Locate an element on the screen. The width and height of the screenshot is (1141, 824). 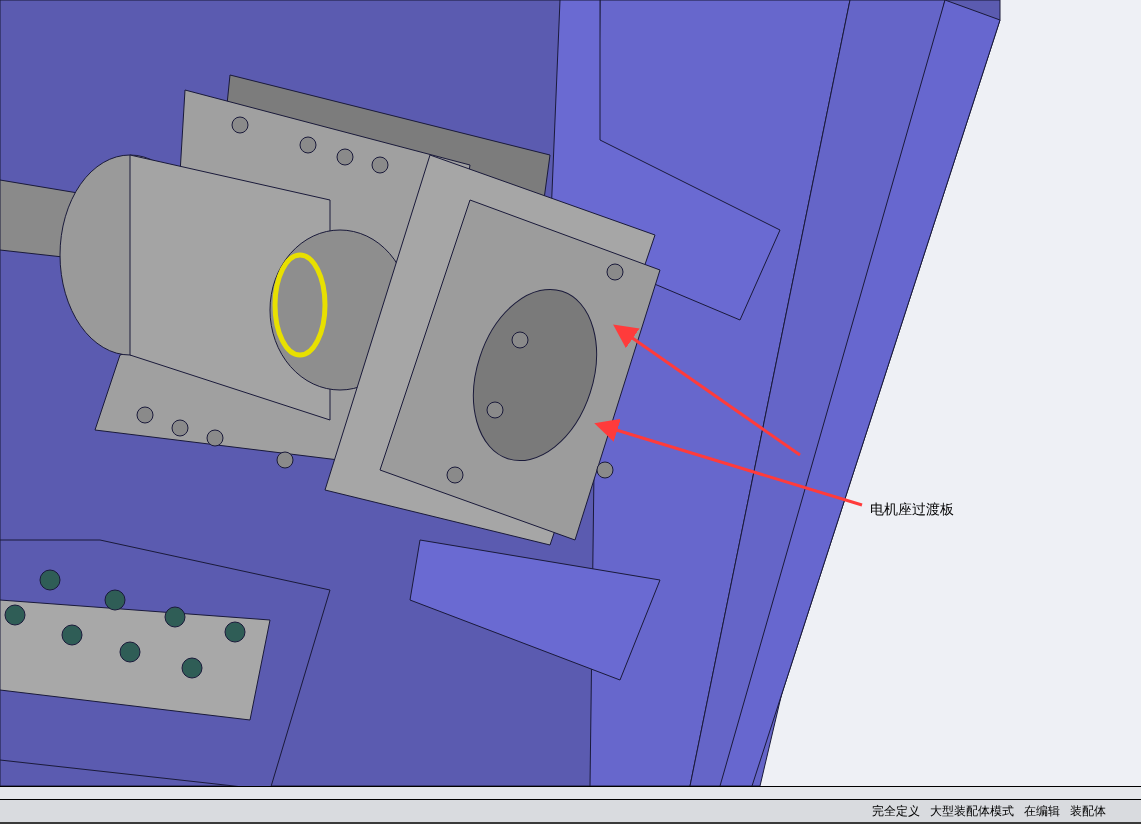
status-text: 装配体 is located at coordinates (1088, 811).